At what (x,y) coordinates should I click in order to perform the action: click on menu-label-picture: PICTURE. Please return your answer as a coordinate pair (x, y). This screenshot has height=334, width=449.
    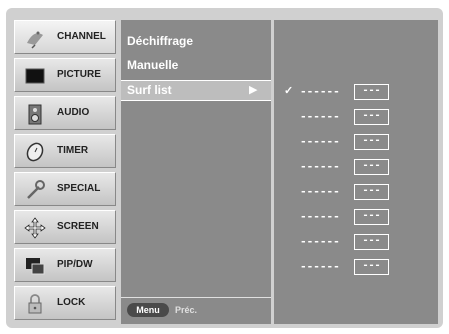
    Looking at the image, I should click on (79, 74).